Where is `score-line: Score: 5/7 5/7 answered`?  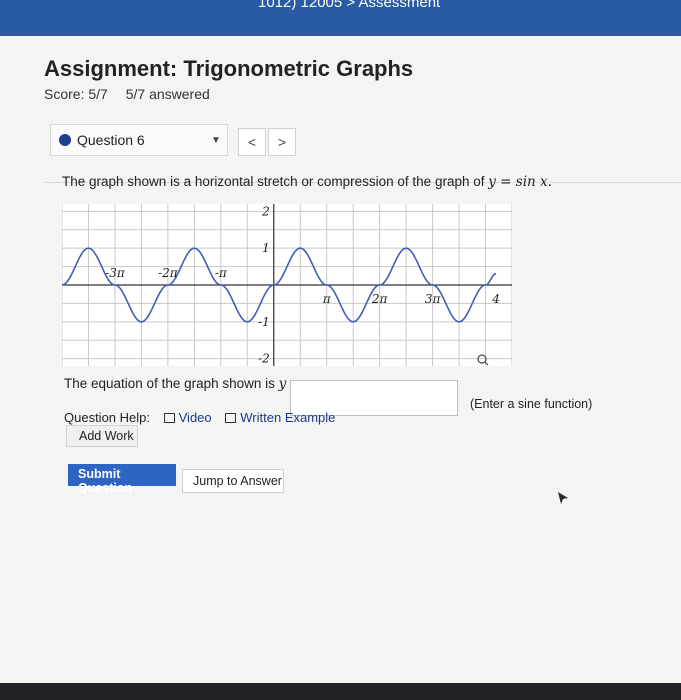
score-line: Score: 5/7 5/7 answered is located at coordinates (134, 94).